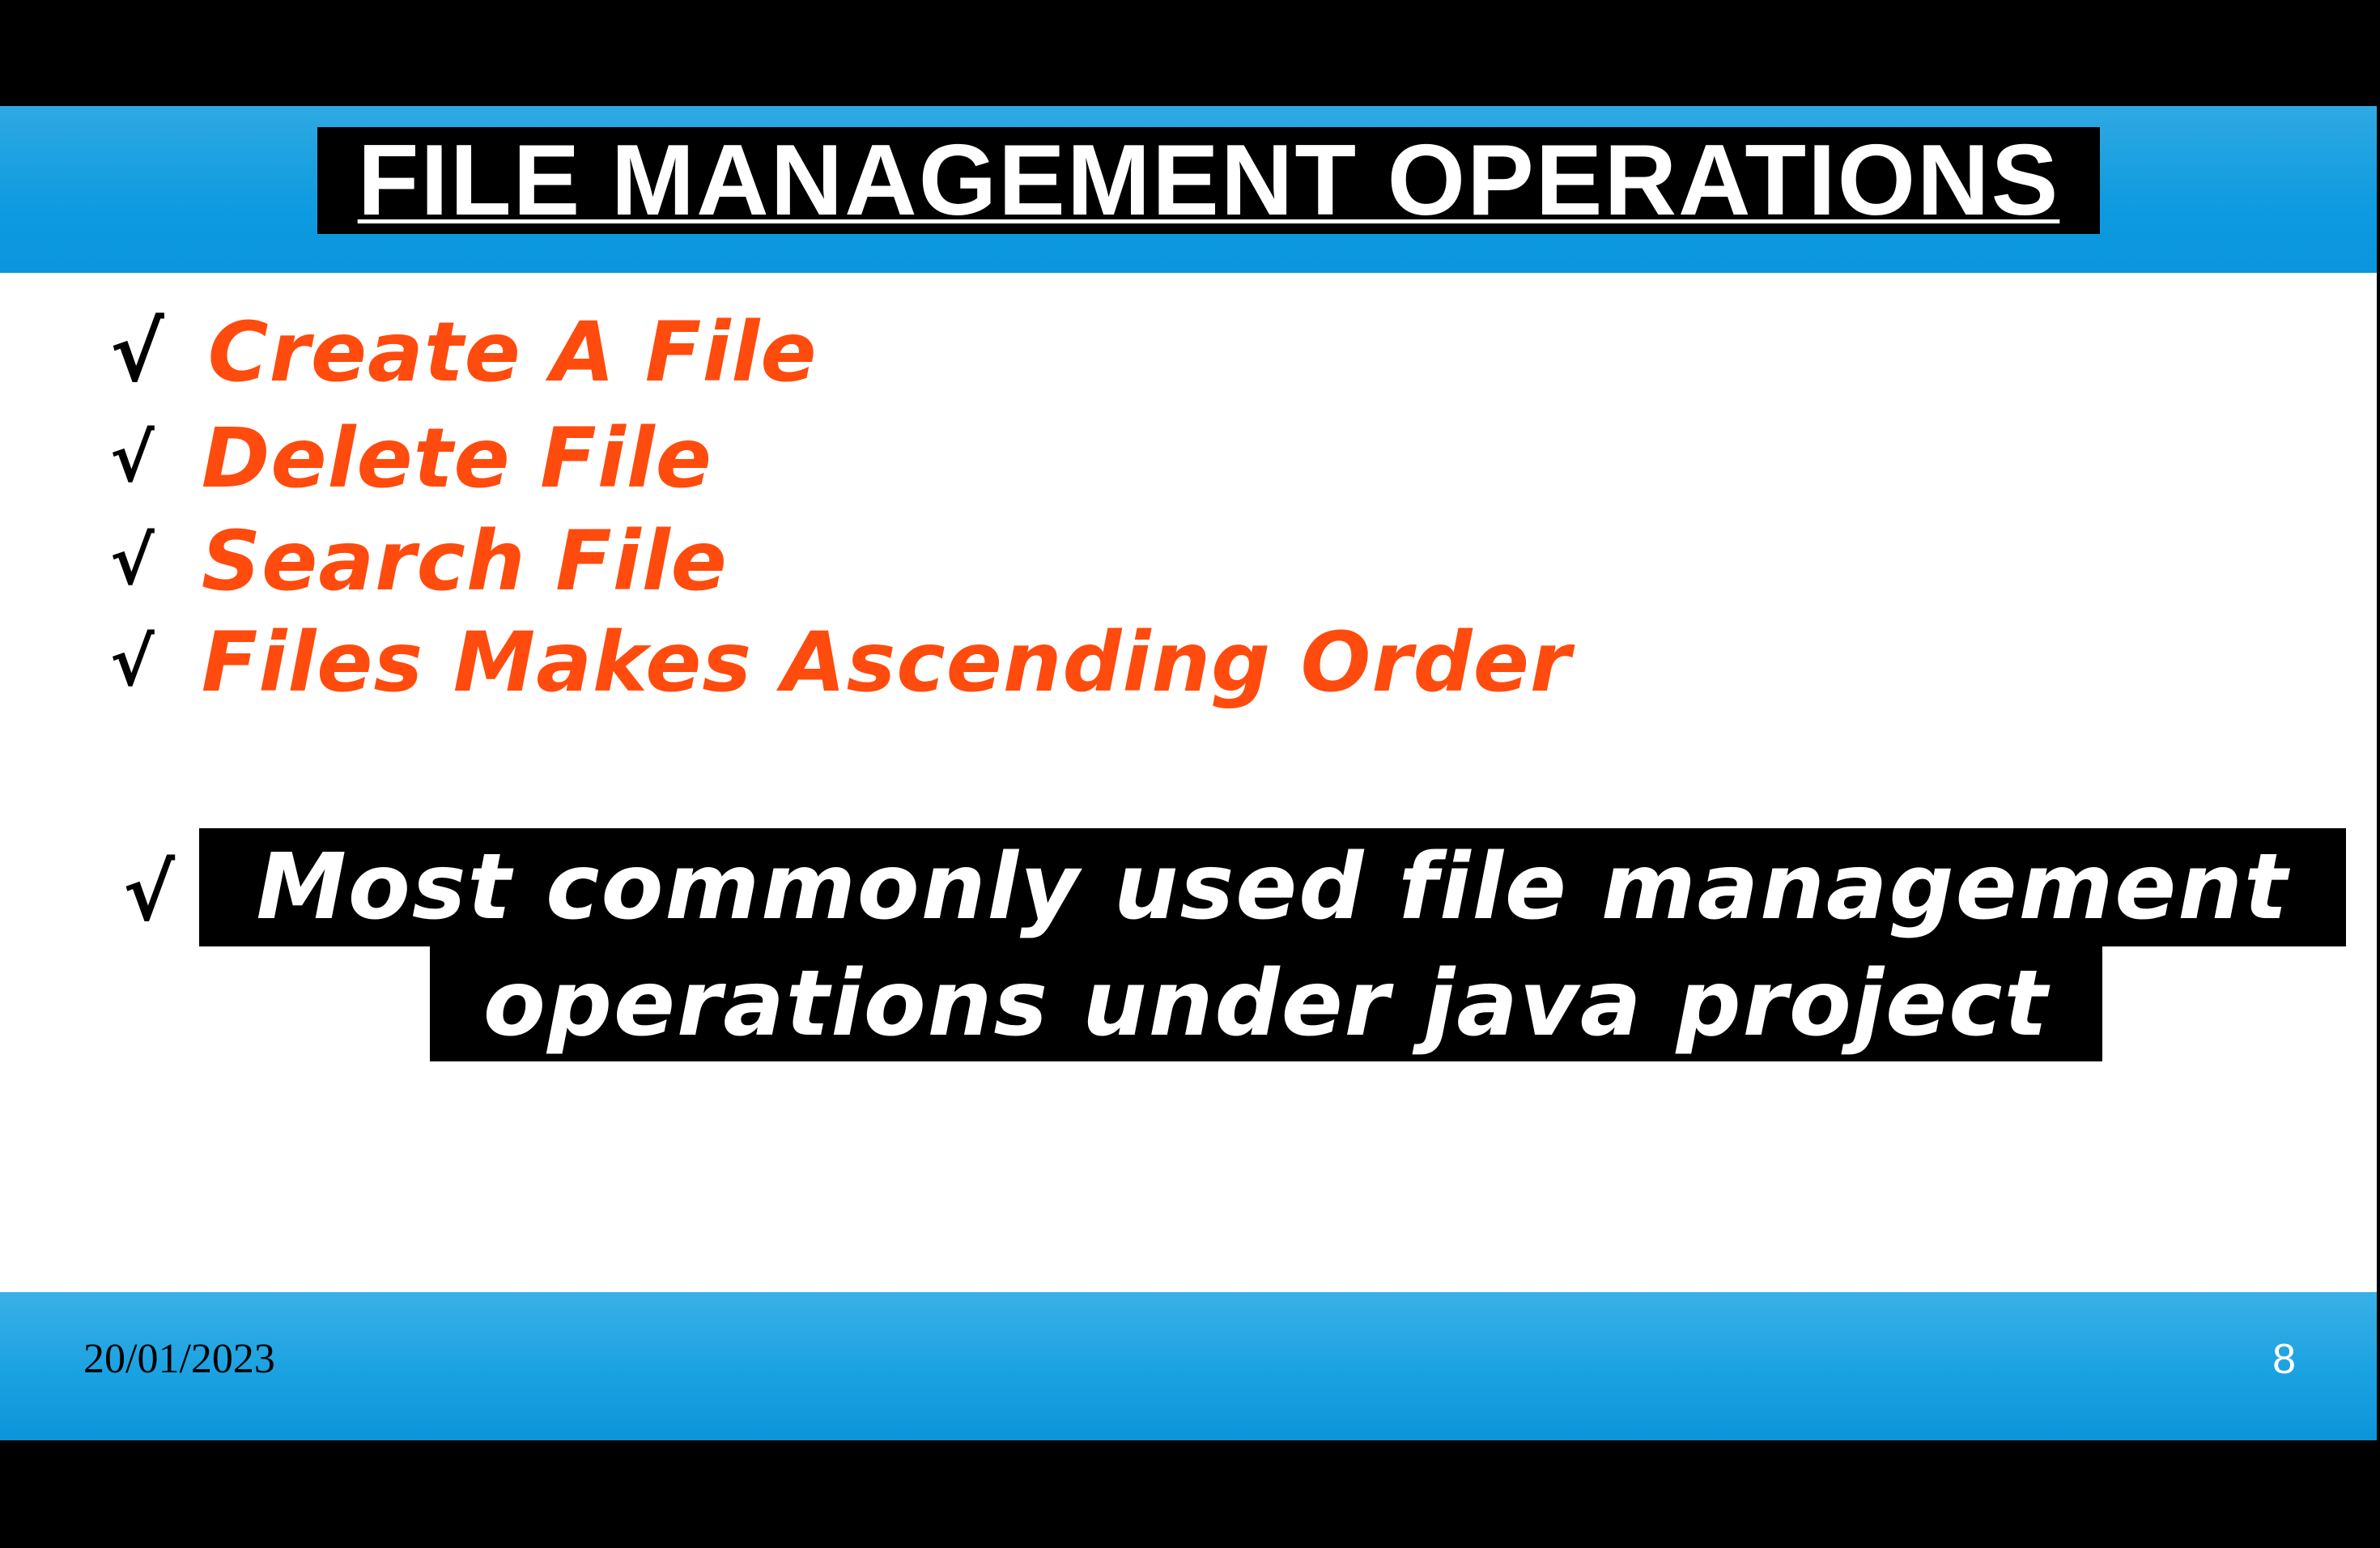 The image size is (2380, 1548). I want to click on note-box-line-1: Most commonly used file management, so click(1272, 887).